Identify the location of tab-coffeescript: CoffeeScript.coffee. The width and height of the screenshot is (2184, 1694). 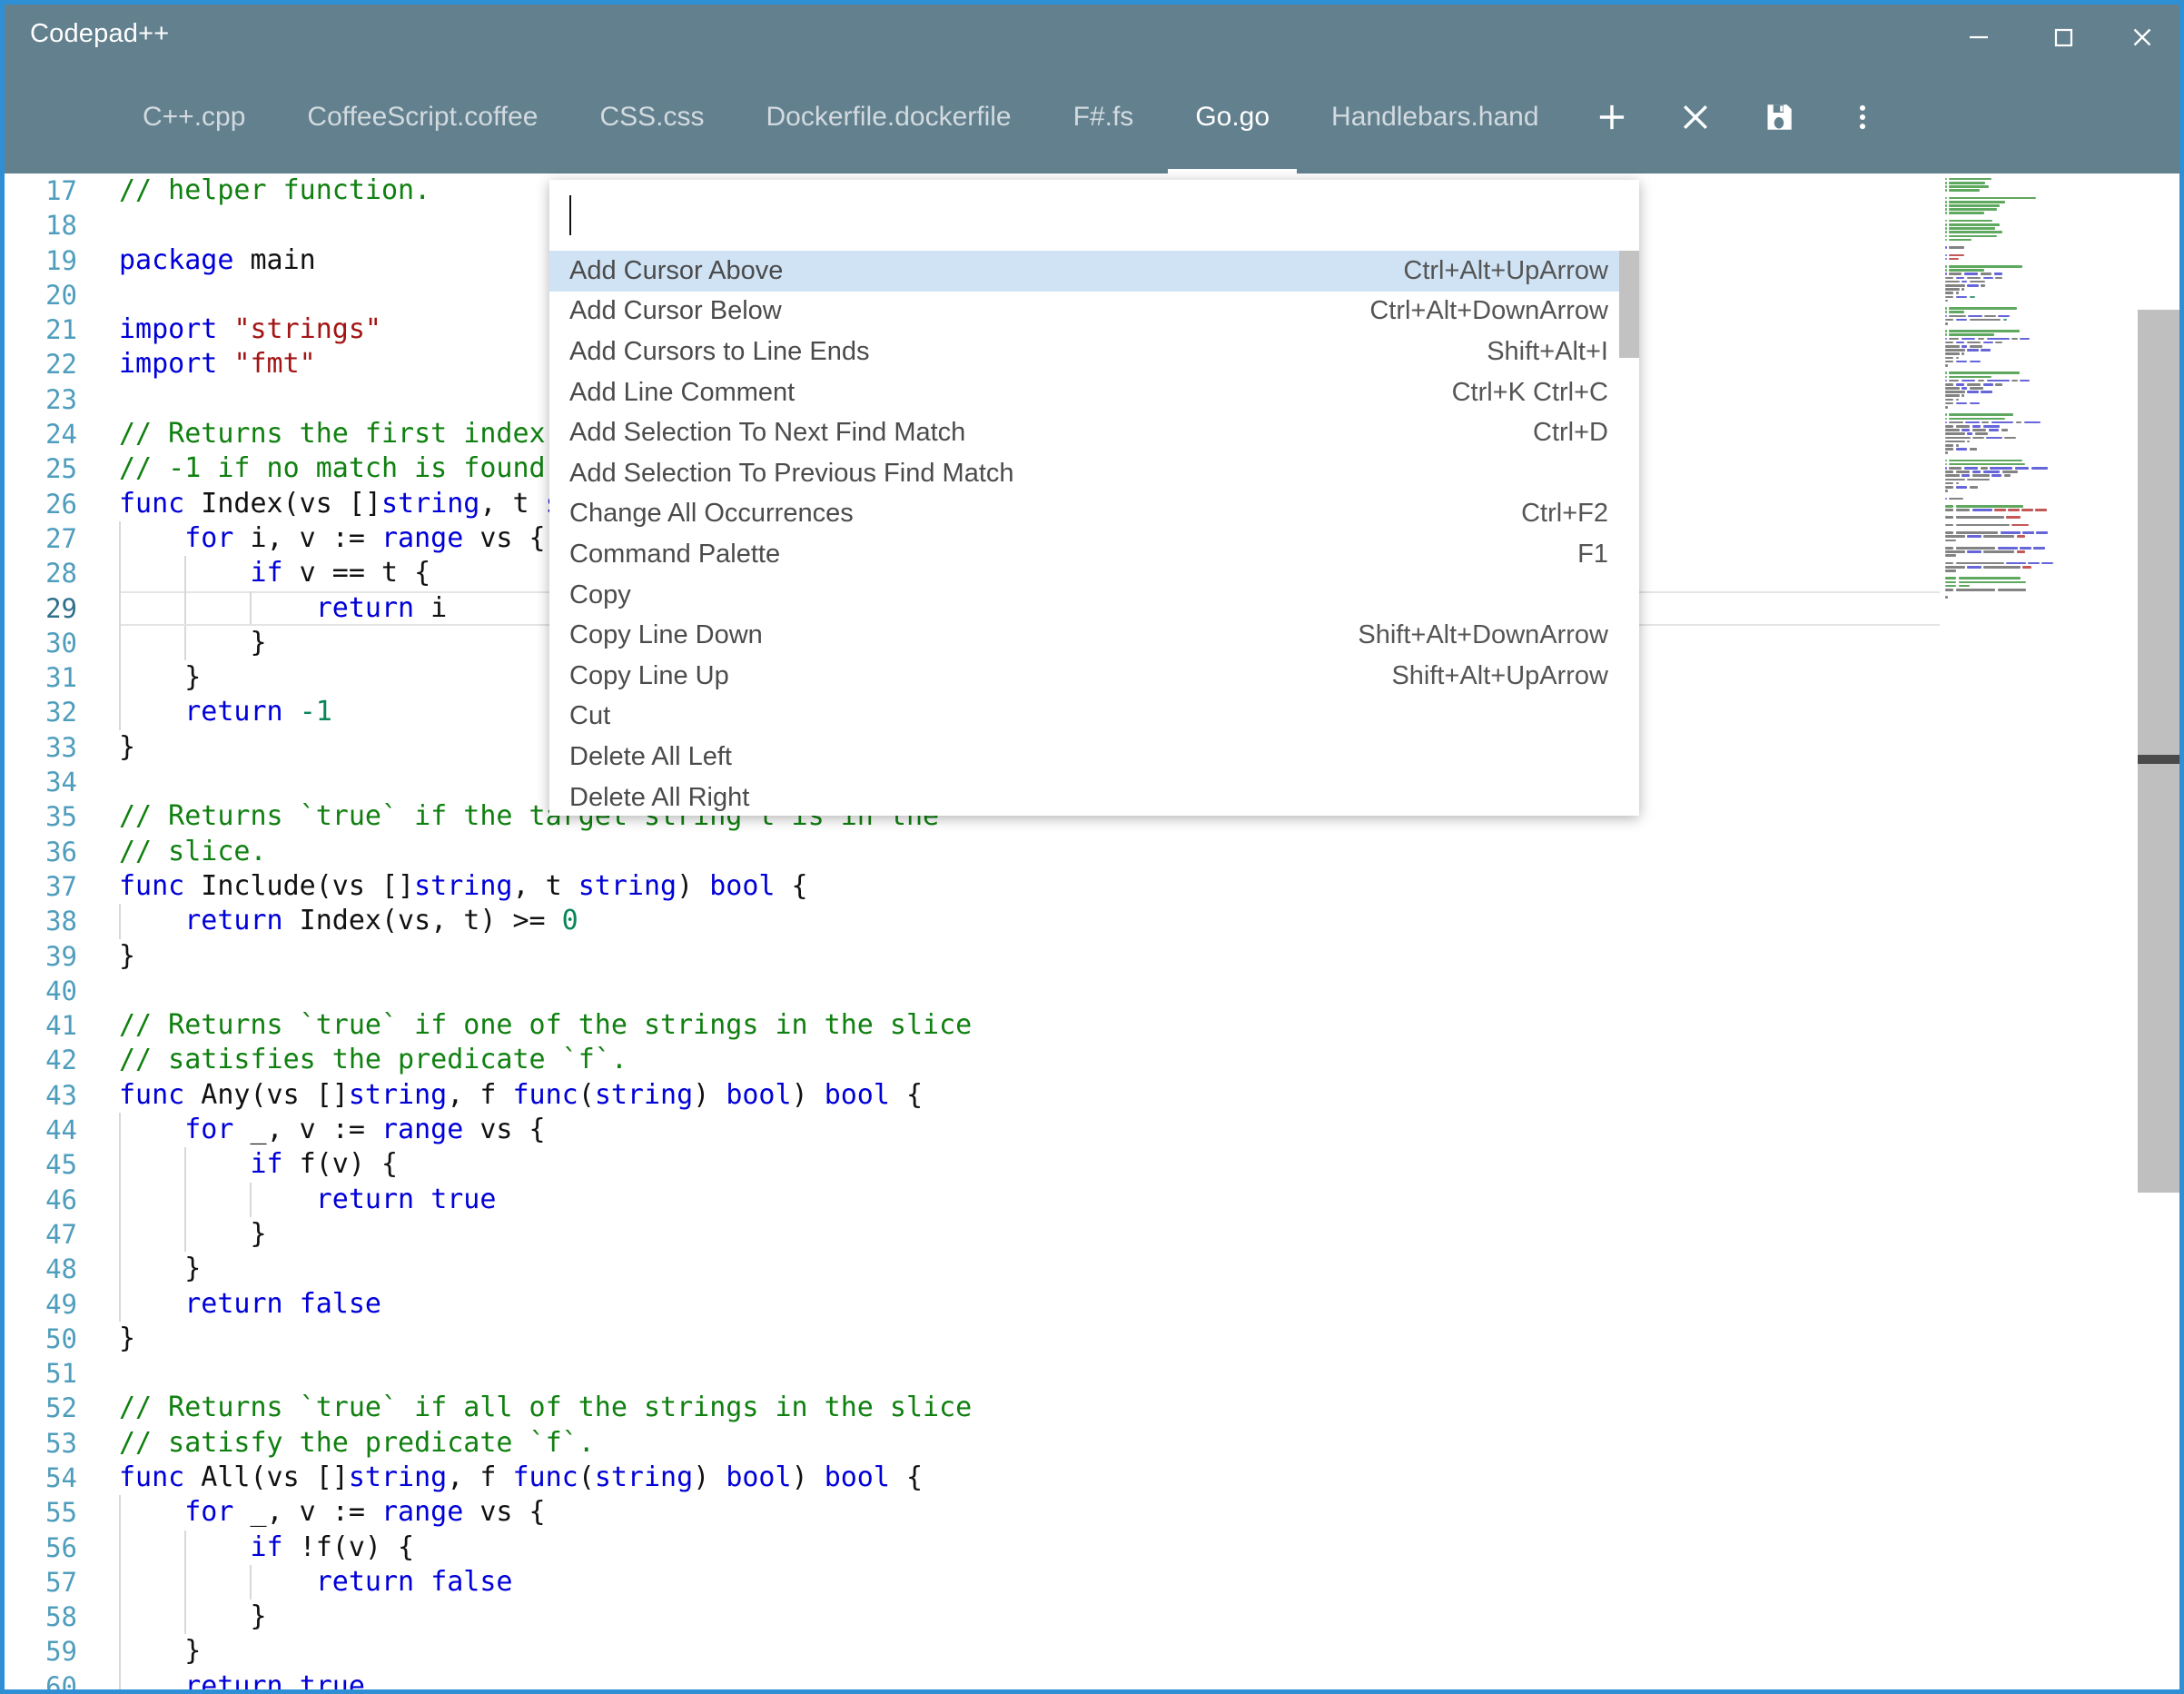
(422, 117).